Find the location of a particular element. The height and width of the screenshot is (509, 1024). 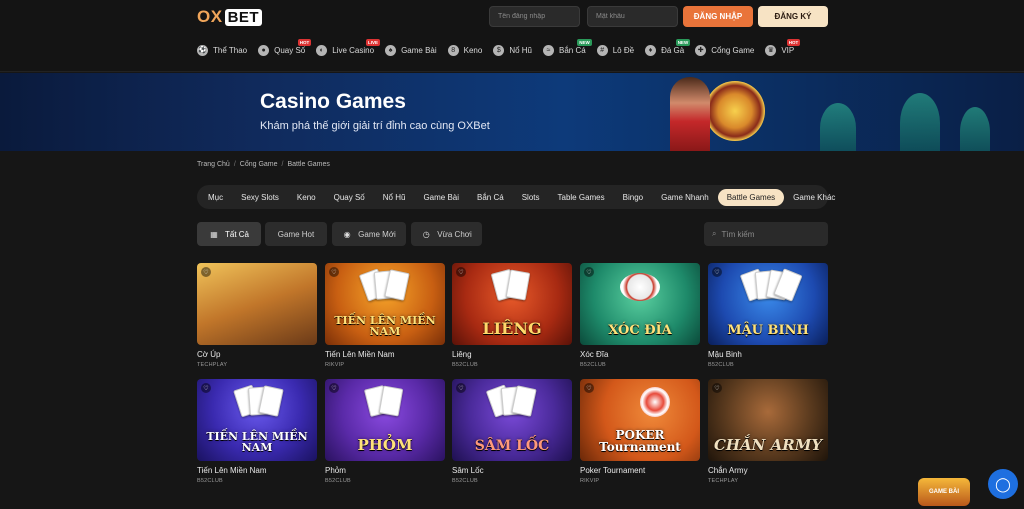

filter-hot-button: Game Hot is located at coordinates (296, 234).